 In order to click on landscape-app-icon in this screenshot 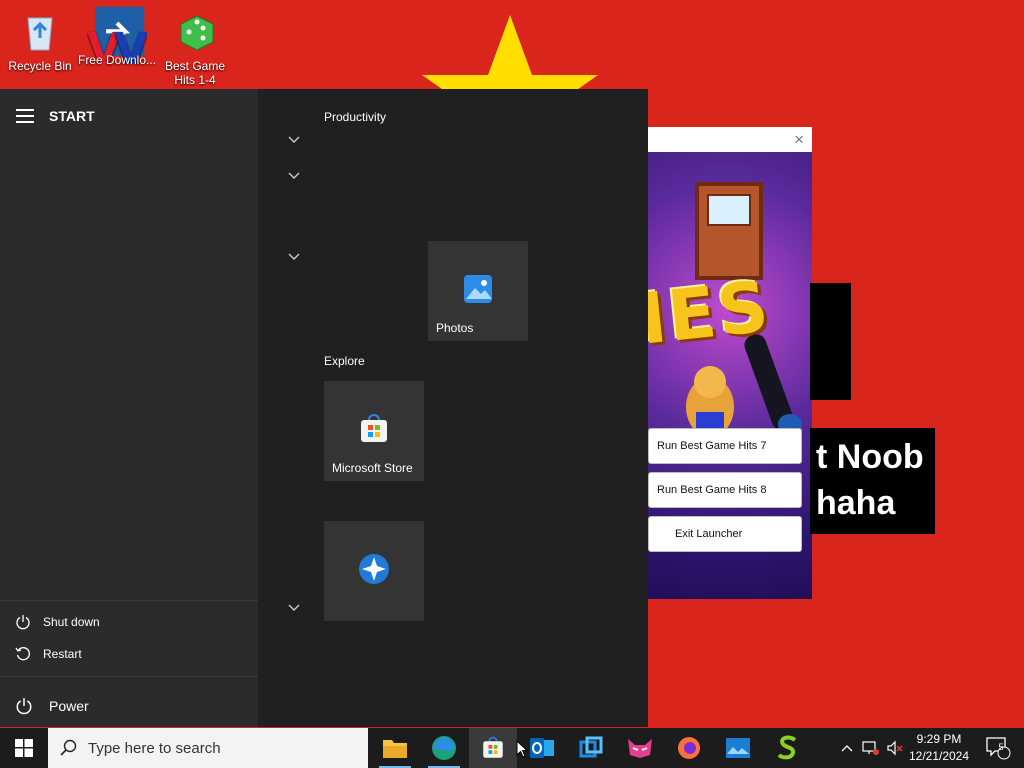, I will do `click(738, 748)`.